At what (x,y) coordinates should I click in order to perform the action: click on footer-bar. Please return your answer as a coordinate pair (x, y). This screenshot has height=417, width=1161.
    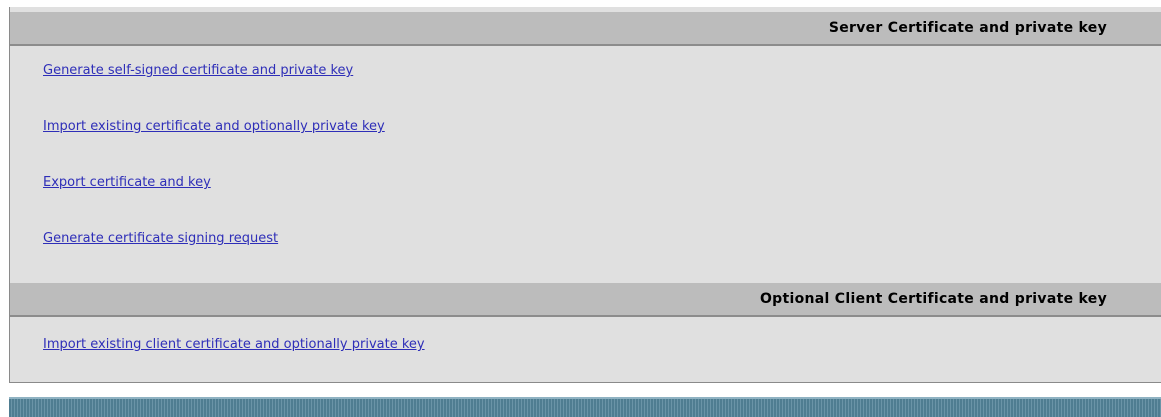
    Looking at the image, I should click on (585, 407).